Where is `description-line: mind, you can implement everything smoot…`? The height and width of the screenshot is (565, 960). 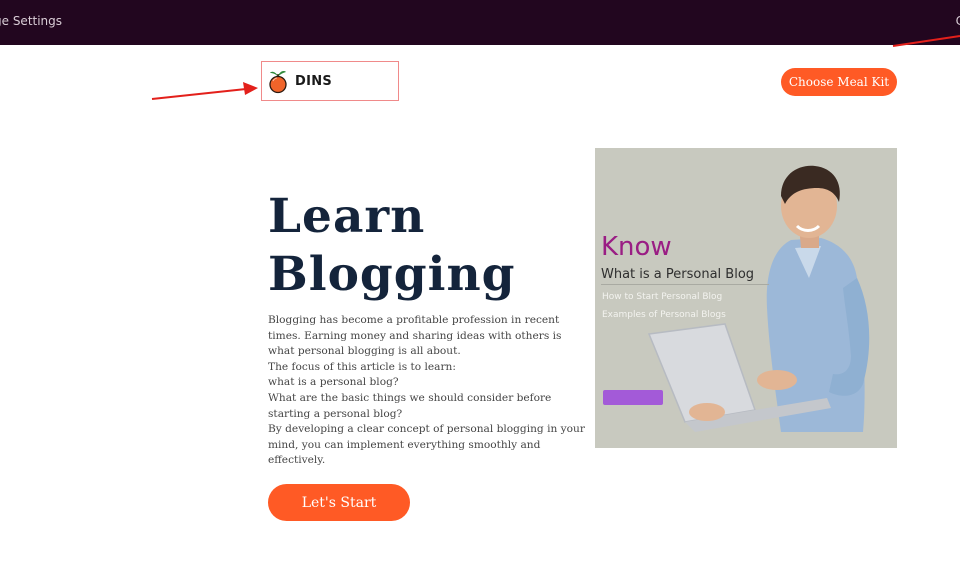 description-line: mind, you can implement everything smoot… is located at coordinates (404, 444).